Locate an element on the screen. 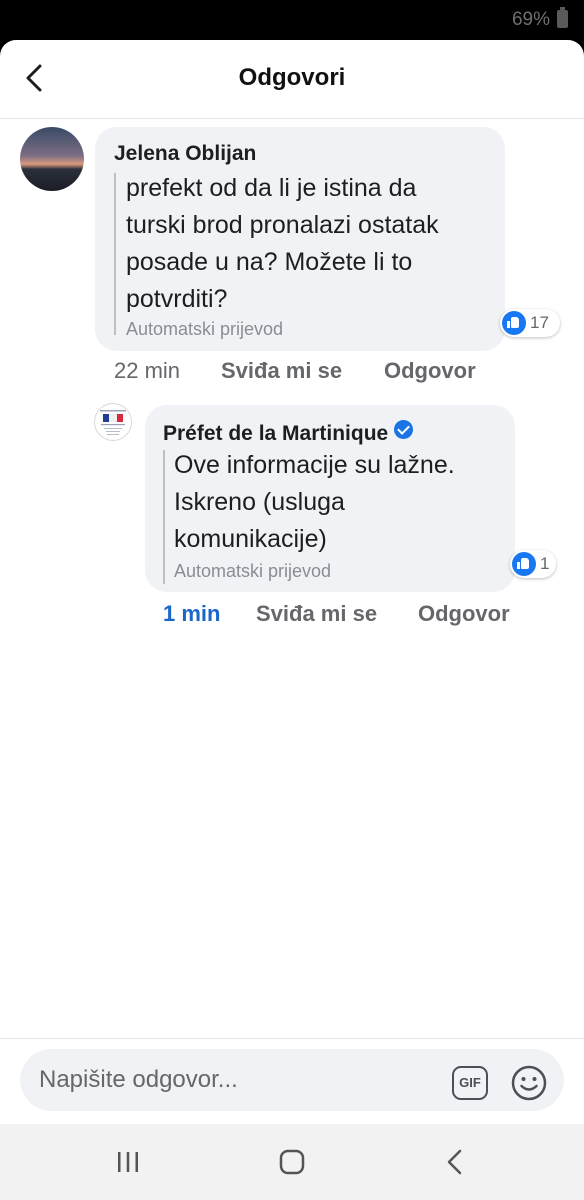 This screenshot has height=1200, width=584. battery-level: 69% is located at coordinates (530, 19).